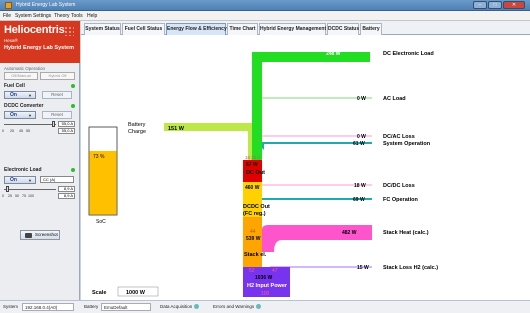 The height and width of the screenshot is (313, 530). I want to click on battery-charge-value: 151 W, so click(176, 129).